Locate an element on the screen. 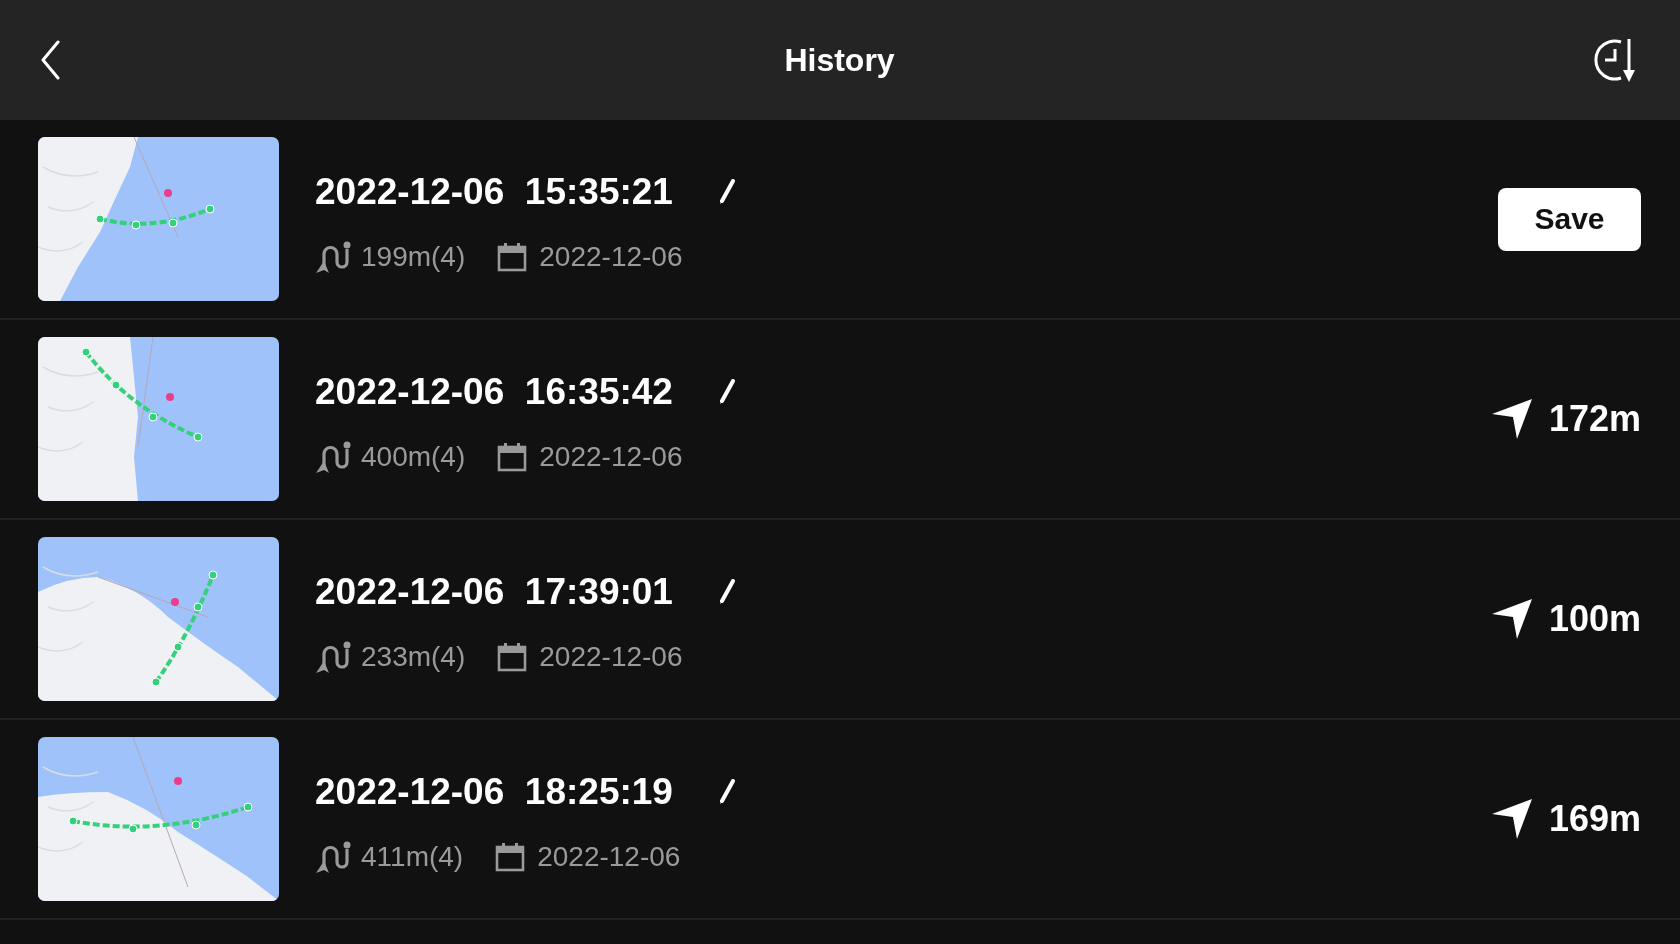 The image size is (1680, 944). record-title: 2022-12-06 17:39:01 is located at coordinates (494, 592).